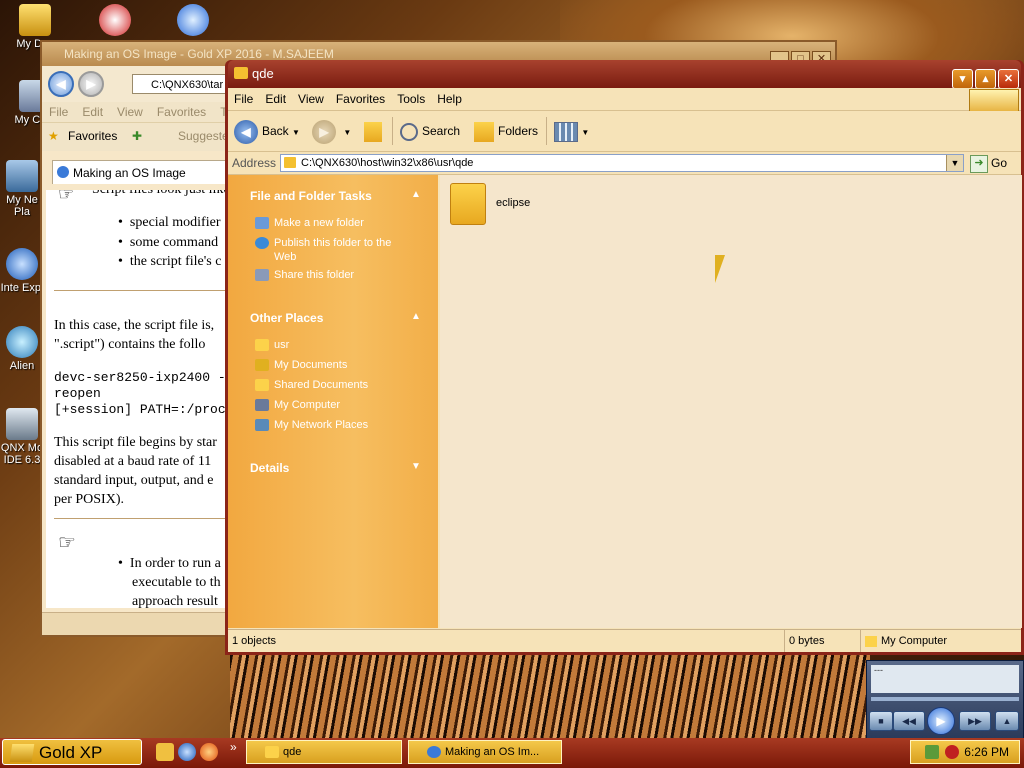  What do you see at coordinates (821, 641) in the screenshot?
I see `status-size: 0 bytes` at bounding box center [821, 641].